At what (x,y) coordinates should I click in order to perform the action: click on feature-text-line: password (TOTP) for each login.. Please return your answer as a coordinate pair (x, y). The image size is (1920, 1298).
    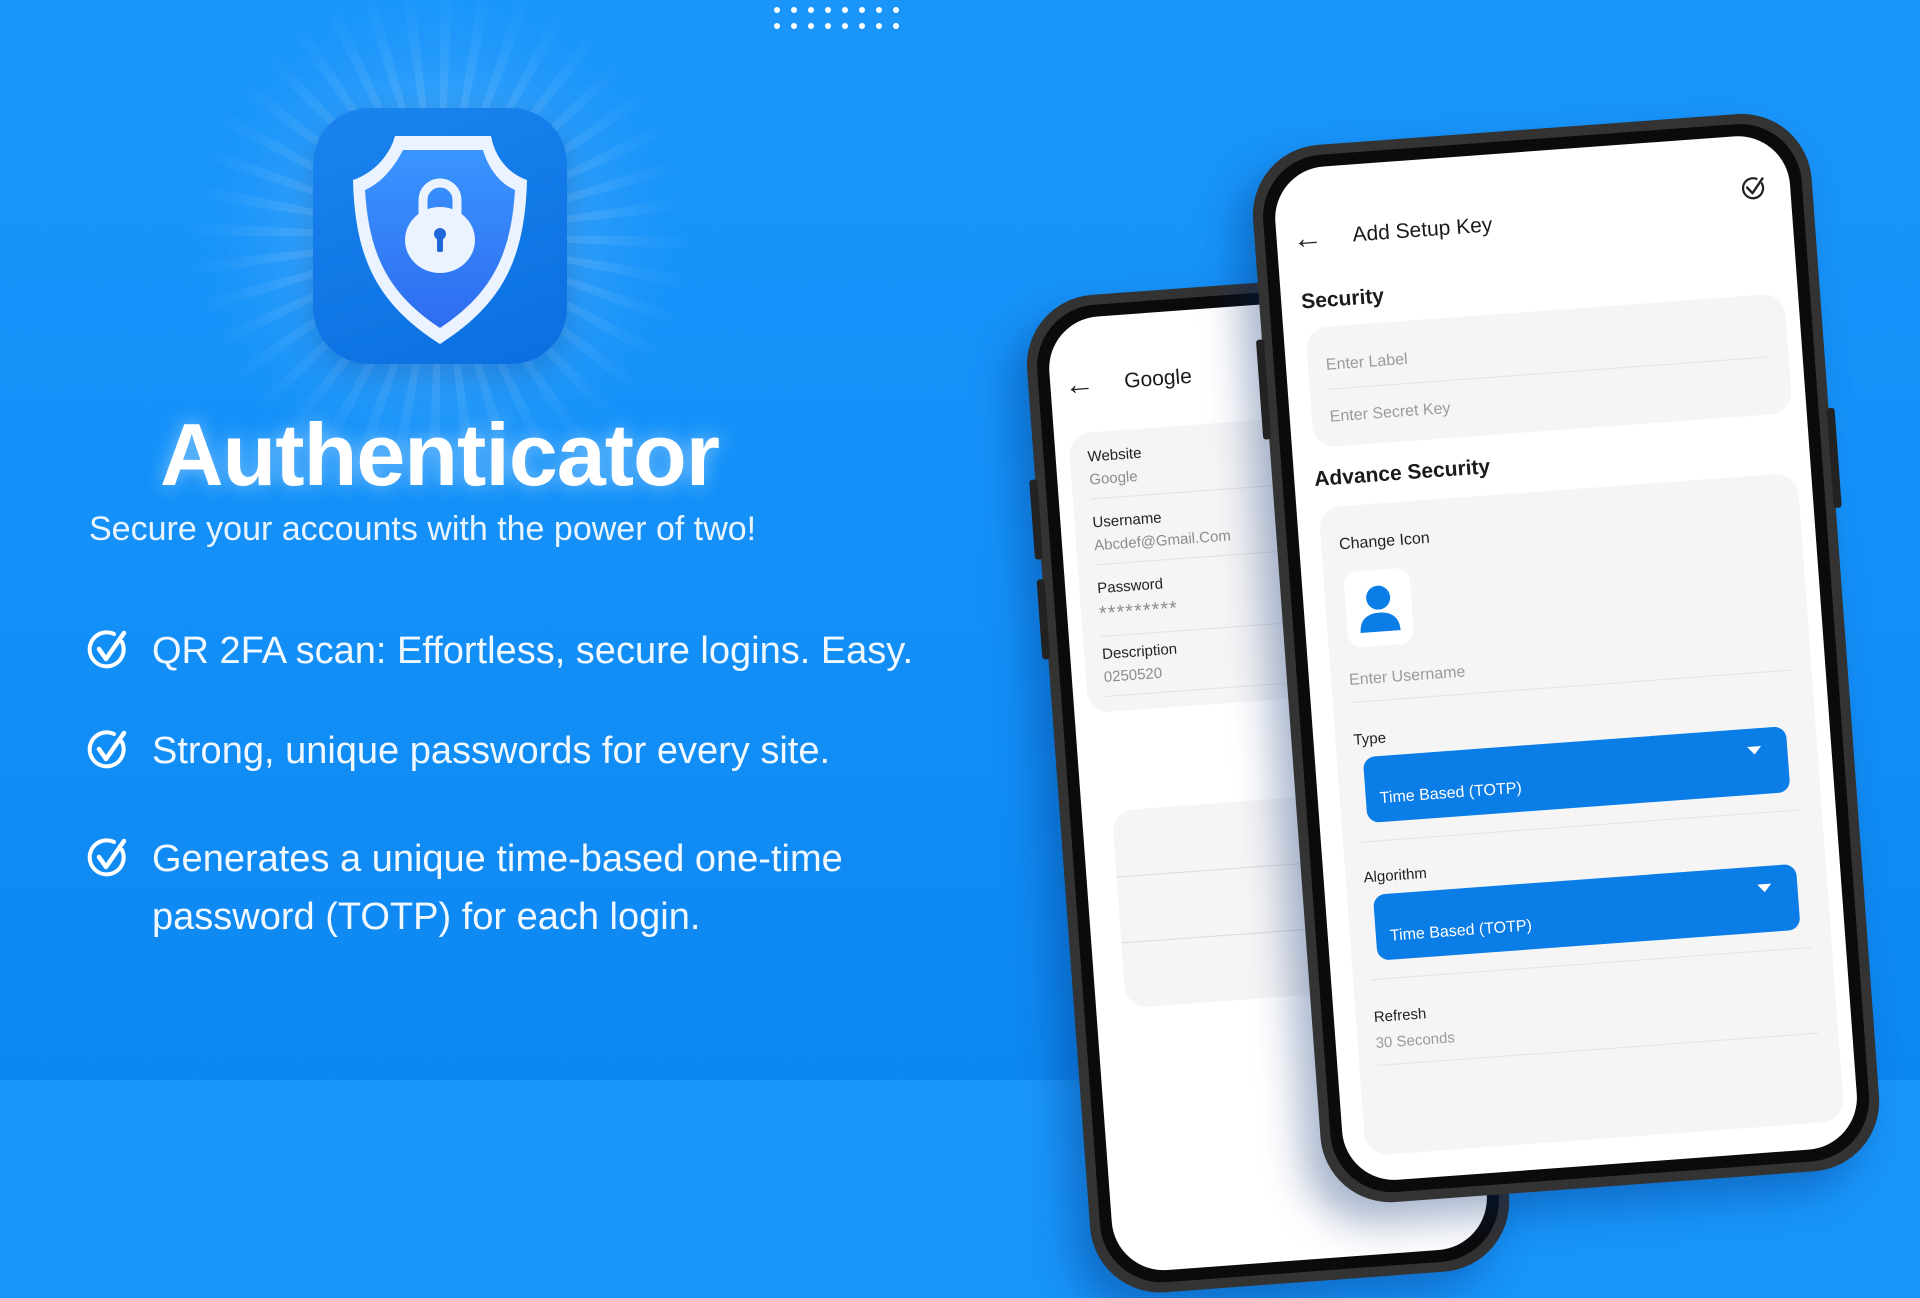
    Looking at the image, I should click on (426, 917).